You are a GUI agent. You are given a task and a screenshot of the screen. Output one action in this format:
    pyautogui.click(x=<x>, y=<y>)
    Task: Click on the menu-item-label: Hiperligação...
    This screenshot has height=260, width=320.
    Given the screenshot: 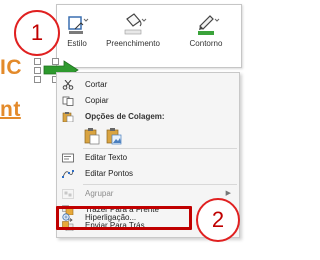 What is the action you would take?
    pyautogui.click(x=111, y=217)
    